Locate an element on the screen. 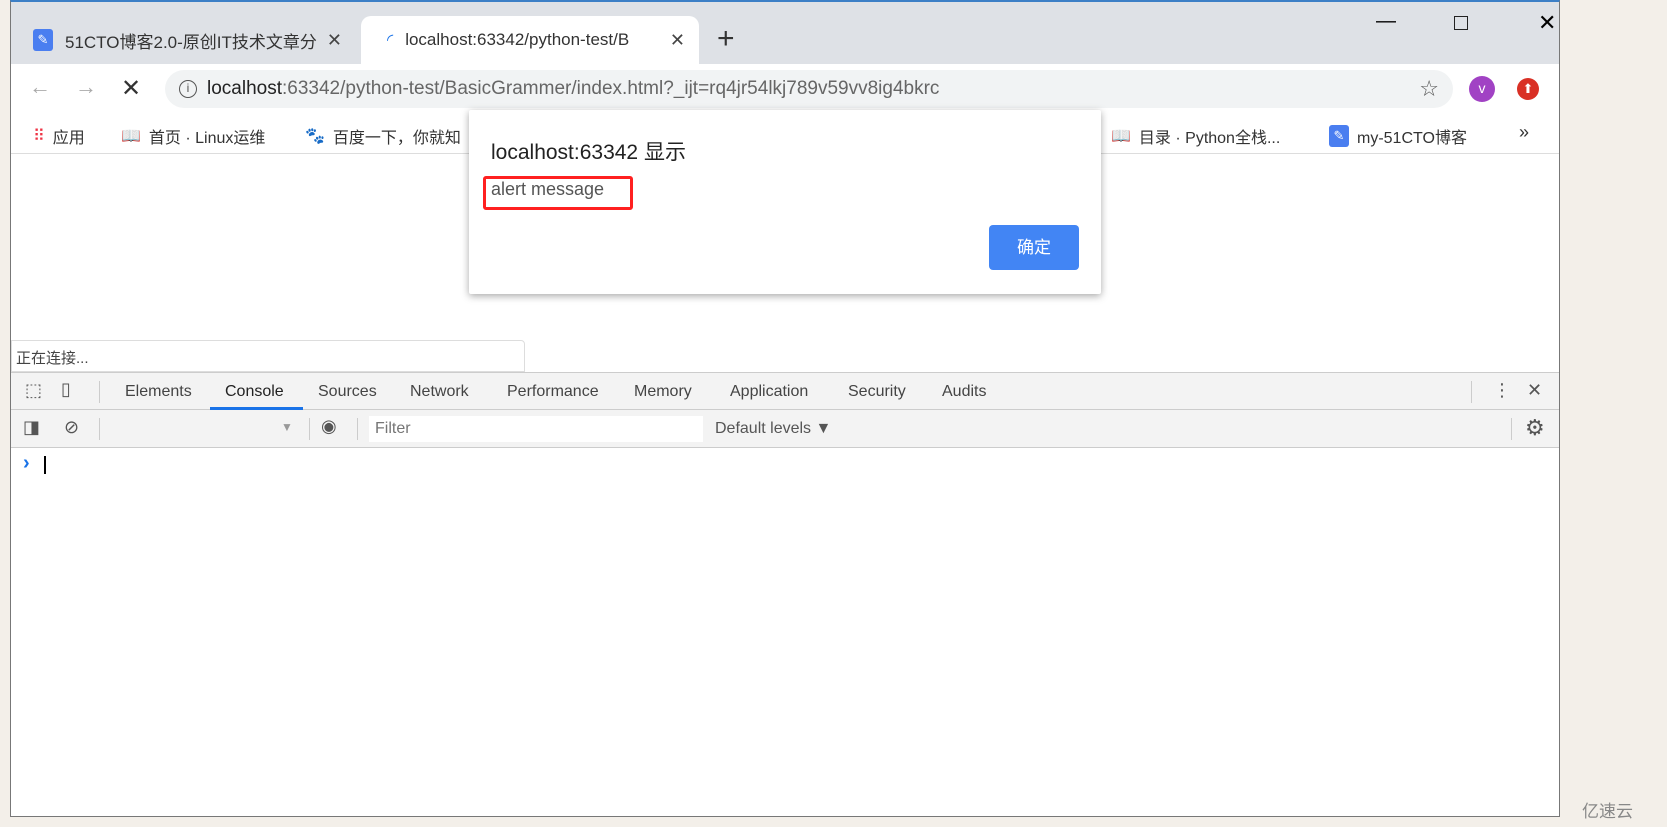  profile-avatar: v is located at coordinates (1482, 89).